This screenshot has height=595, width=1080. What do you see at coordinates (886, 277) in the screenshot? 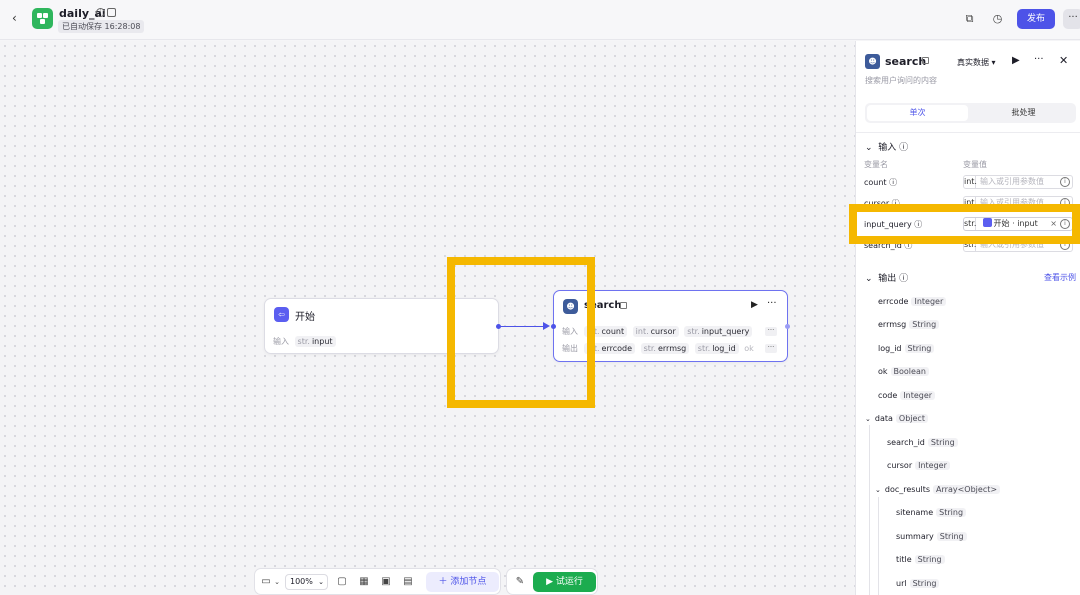
I see `outputs-section-title: ⌄ 输出 ⓘ` at bounding box center [886, 277].